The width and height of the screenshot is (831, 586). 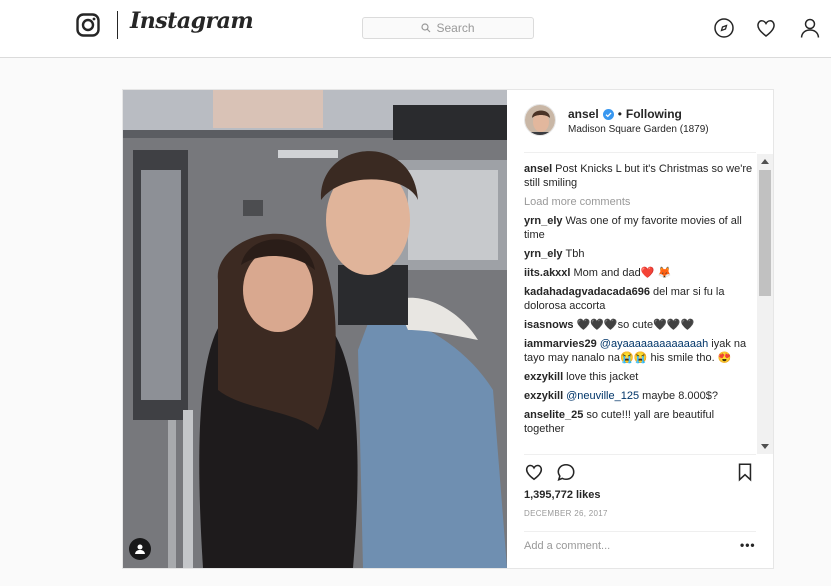 I want to click on search-placeholder: Search, so click(x=455, y=28).